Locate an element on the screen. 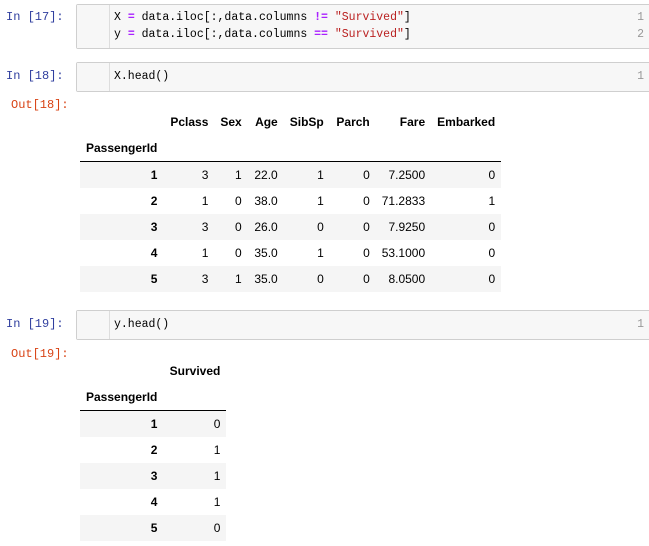 The width and height of the screenshot is (649, 546). column-header: SibSp is located at coordinates (306, 122).